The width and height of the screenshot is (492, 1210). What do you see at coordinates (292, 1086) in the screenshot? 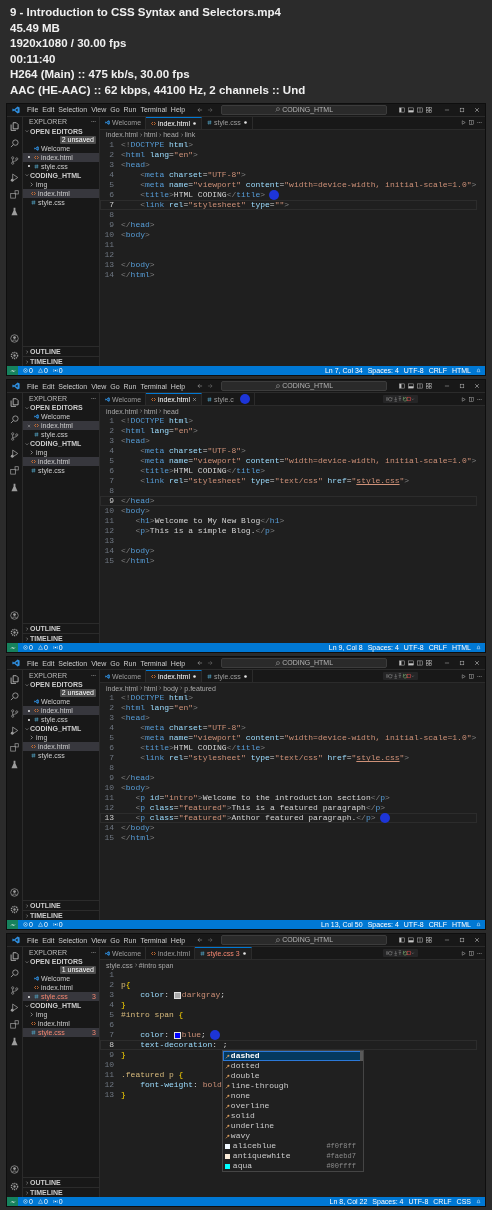
I see `suggestion-item: line-through` at bounding box center [292, 1086].